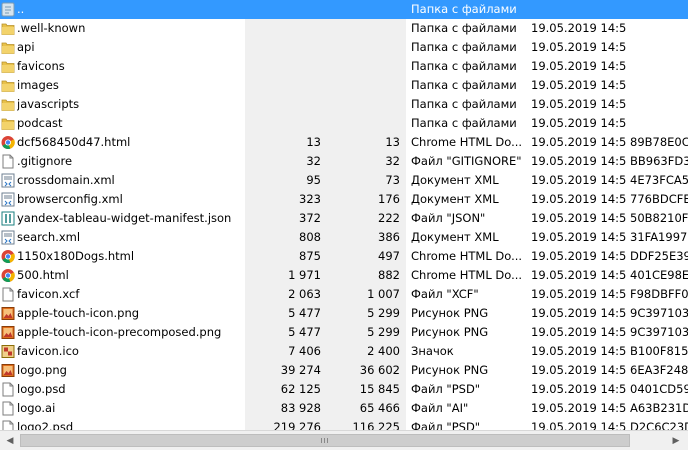 Image resolution: width=688 pixels, height=450 pixels. I want to click on scroll-thumb, so click(325, 440).